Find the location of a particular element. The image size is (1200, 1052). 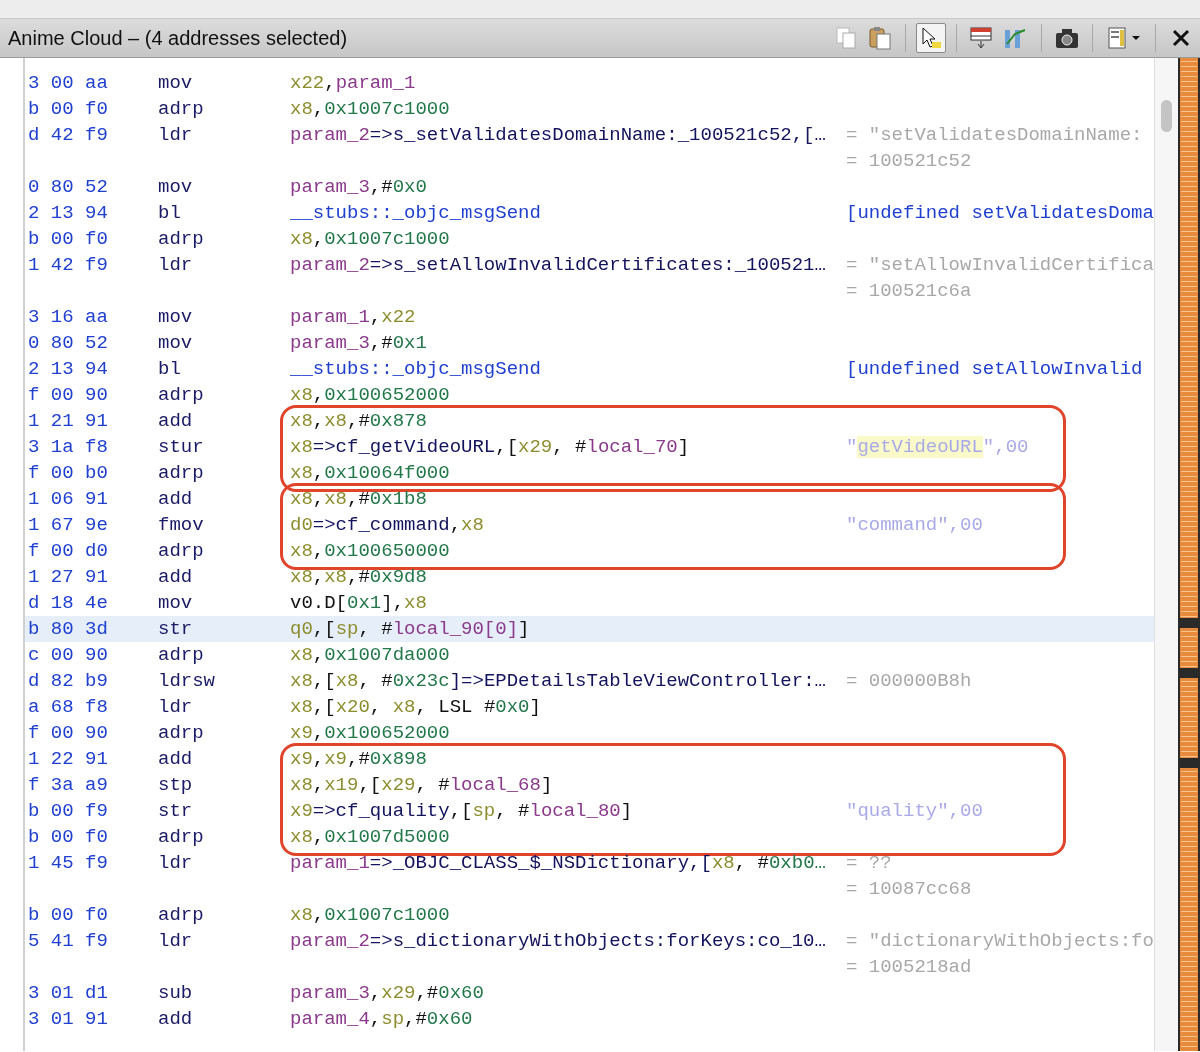

listing-row: b 80 3d str q0,[sp, #local_90[0]] is located at coordinates (589, 629).